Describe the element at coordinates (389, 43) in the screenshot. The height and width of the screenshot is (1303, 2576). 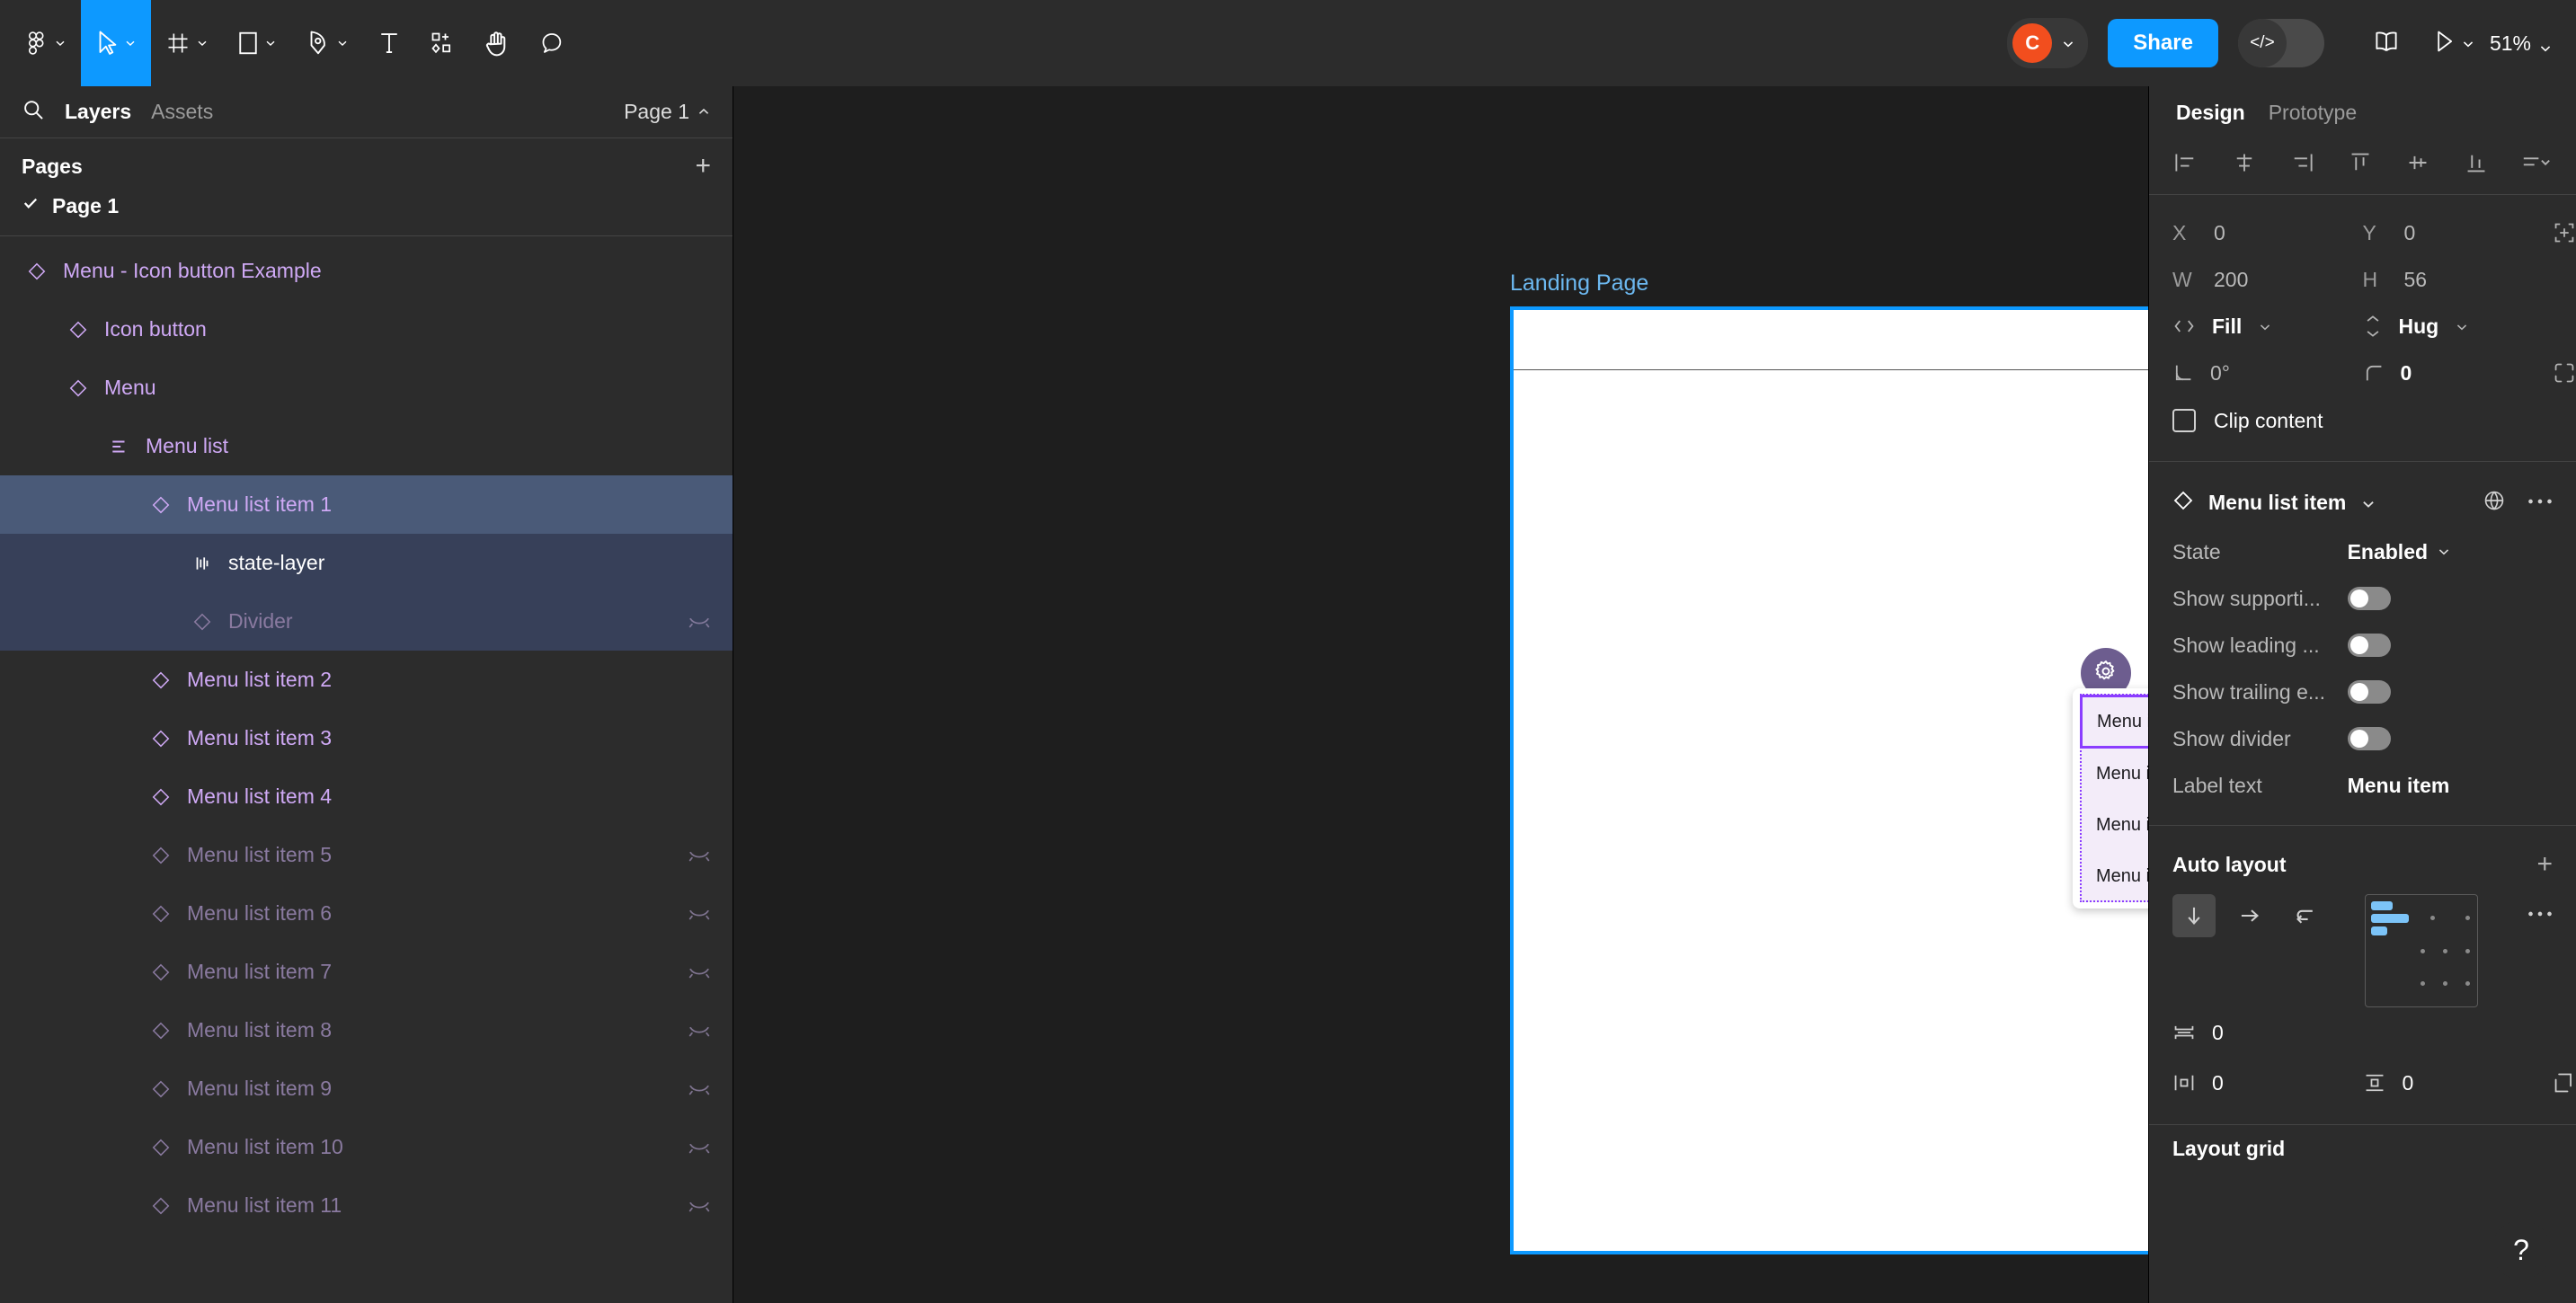
I see `text-tool-button` at that location.